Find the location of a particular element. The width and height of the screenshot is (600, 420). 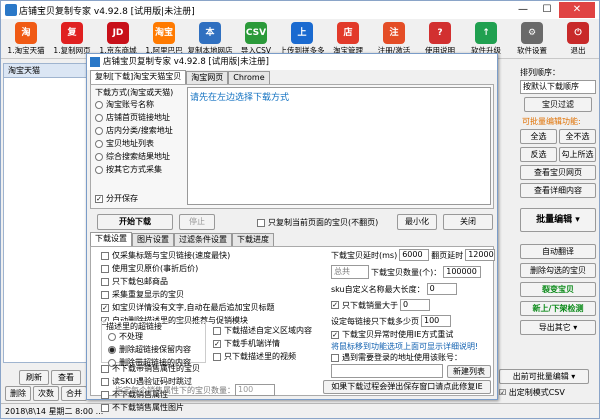

imgopts-label: 只下载描述里的视频 is located at coordinates (260, 356).